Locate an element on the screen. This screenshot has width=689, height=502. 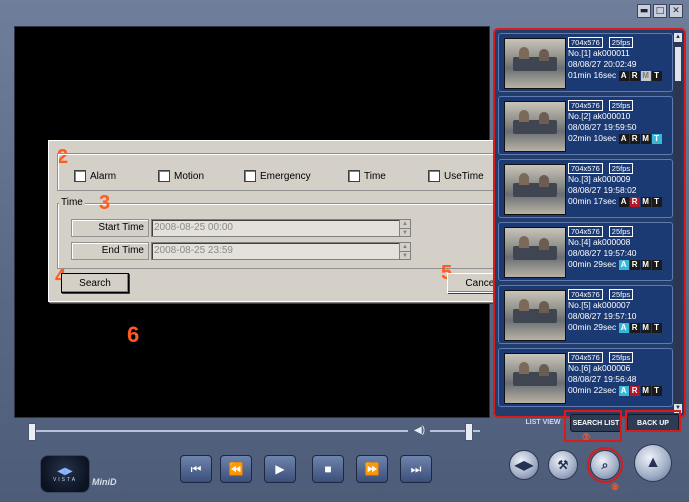
time-checkbox: Time is located at coordinates (367, 176).